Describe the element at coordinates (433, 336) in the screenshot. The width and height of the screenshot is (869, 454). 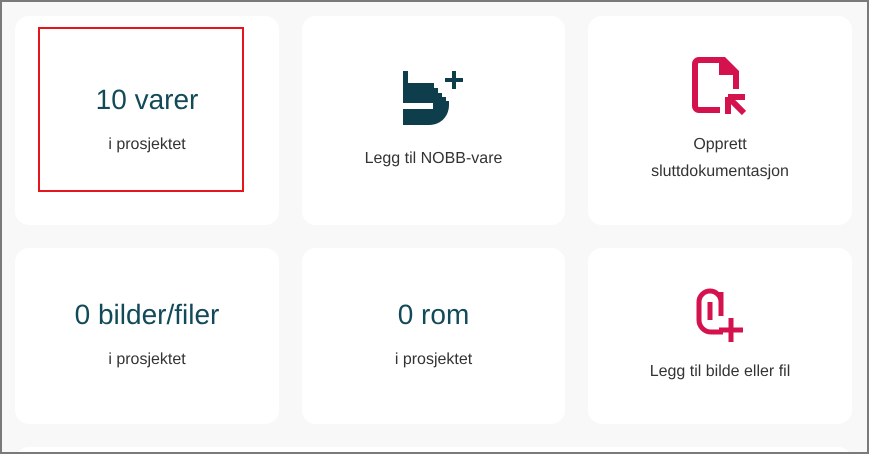
I see `tile-card: 0 rom i prosjektet` at that location.